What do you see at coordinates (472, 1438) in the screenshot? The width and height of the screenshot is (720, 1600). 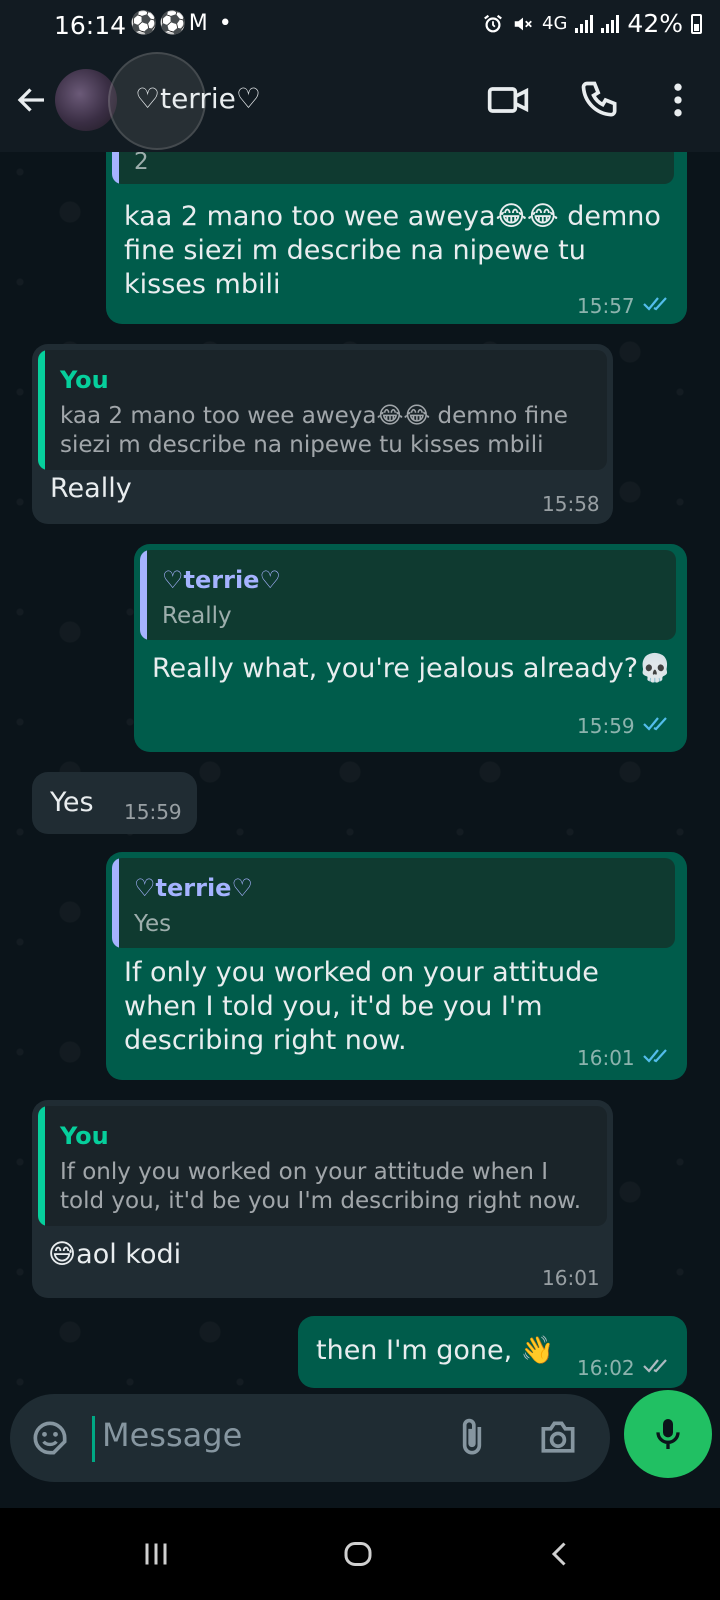 I see `attach-icon` at bounding box center [472, 1438].